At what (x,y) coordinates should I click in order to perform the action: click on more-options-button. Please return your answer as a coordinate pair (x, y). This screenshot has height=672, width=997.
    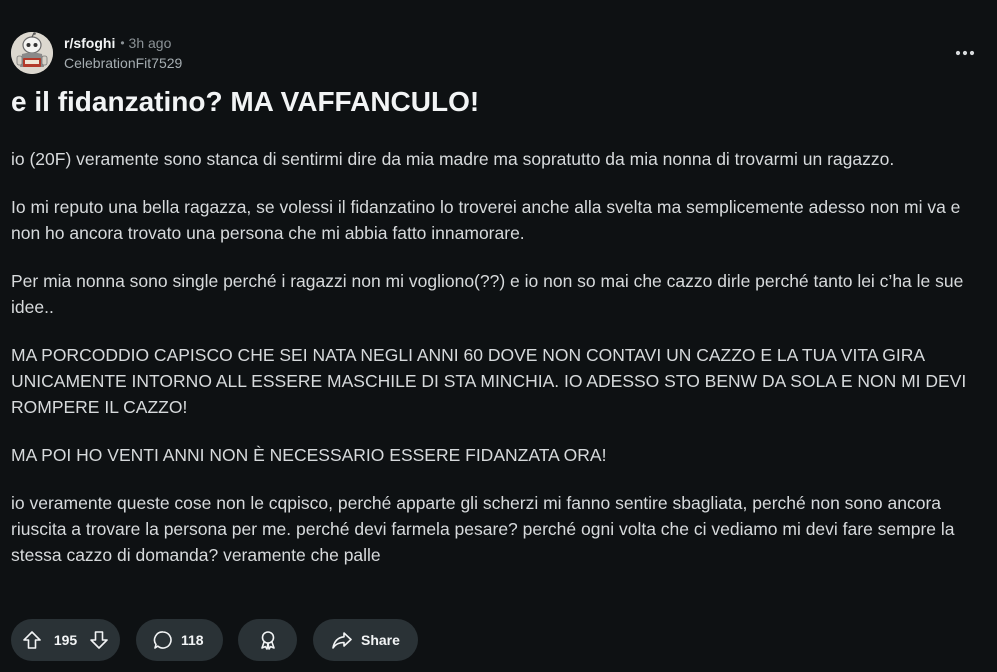
    Looking at the image, I should click on (965, 53).